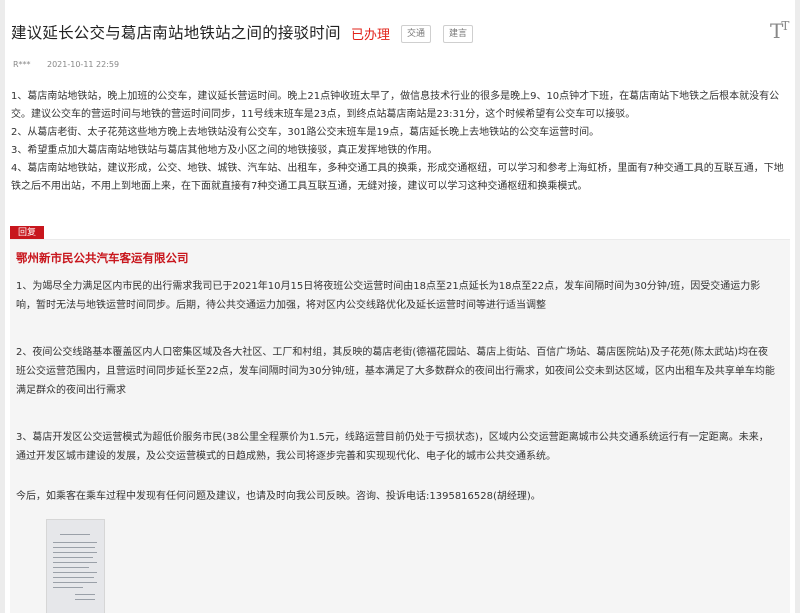 Image resolution: width=800 pixels, height=613 pixels. Describe the element at coordinates (416, 34) in the screenshot. I see `category-tag-traffic: 交通` at that location.